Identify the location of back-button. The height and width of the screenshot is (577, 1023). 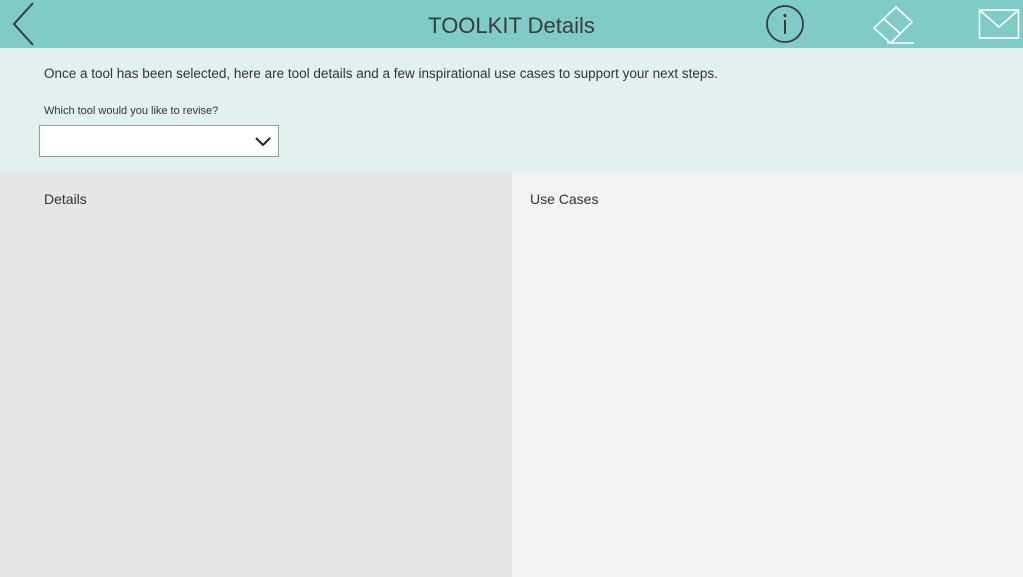
(24, 24).